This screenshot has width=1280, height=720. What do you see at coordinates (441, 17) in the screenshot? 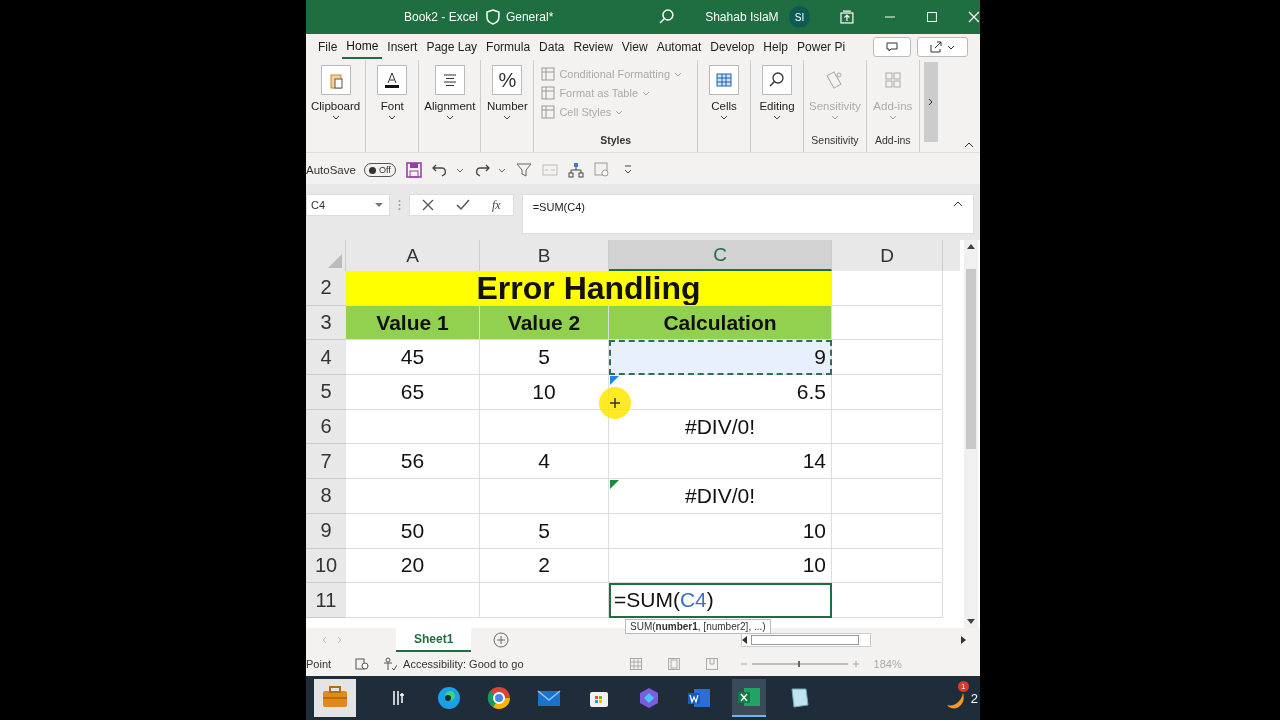
I see `window-title: Book2 - Excel` at bounding box center [441, 17].